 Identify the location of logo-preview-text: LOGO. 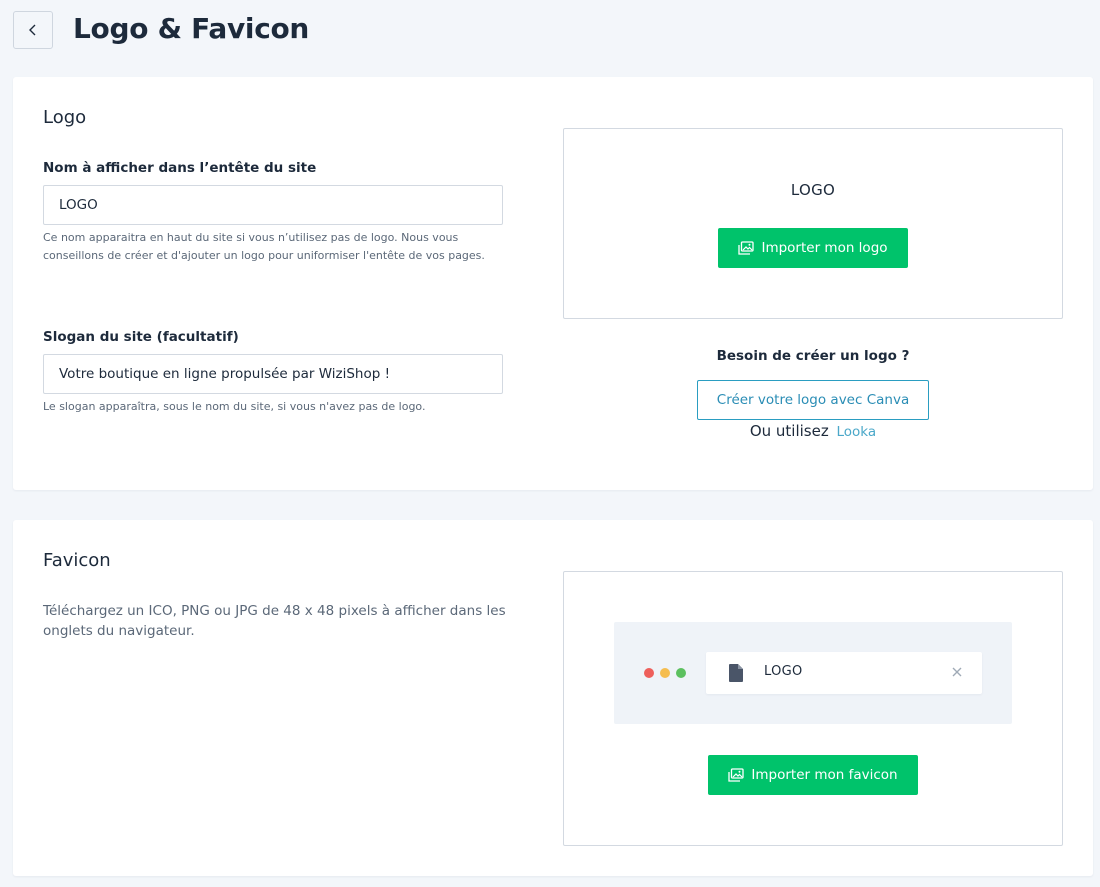
(813, 190).